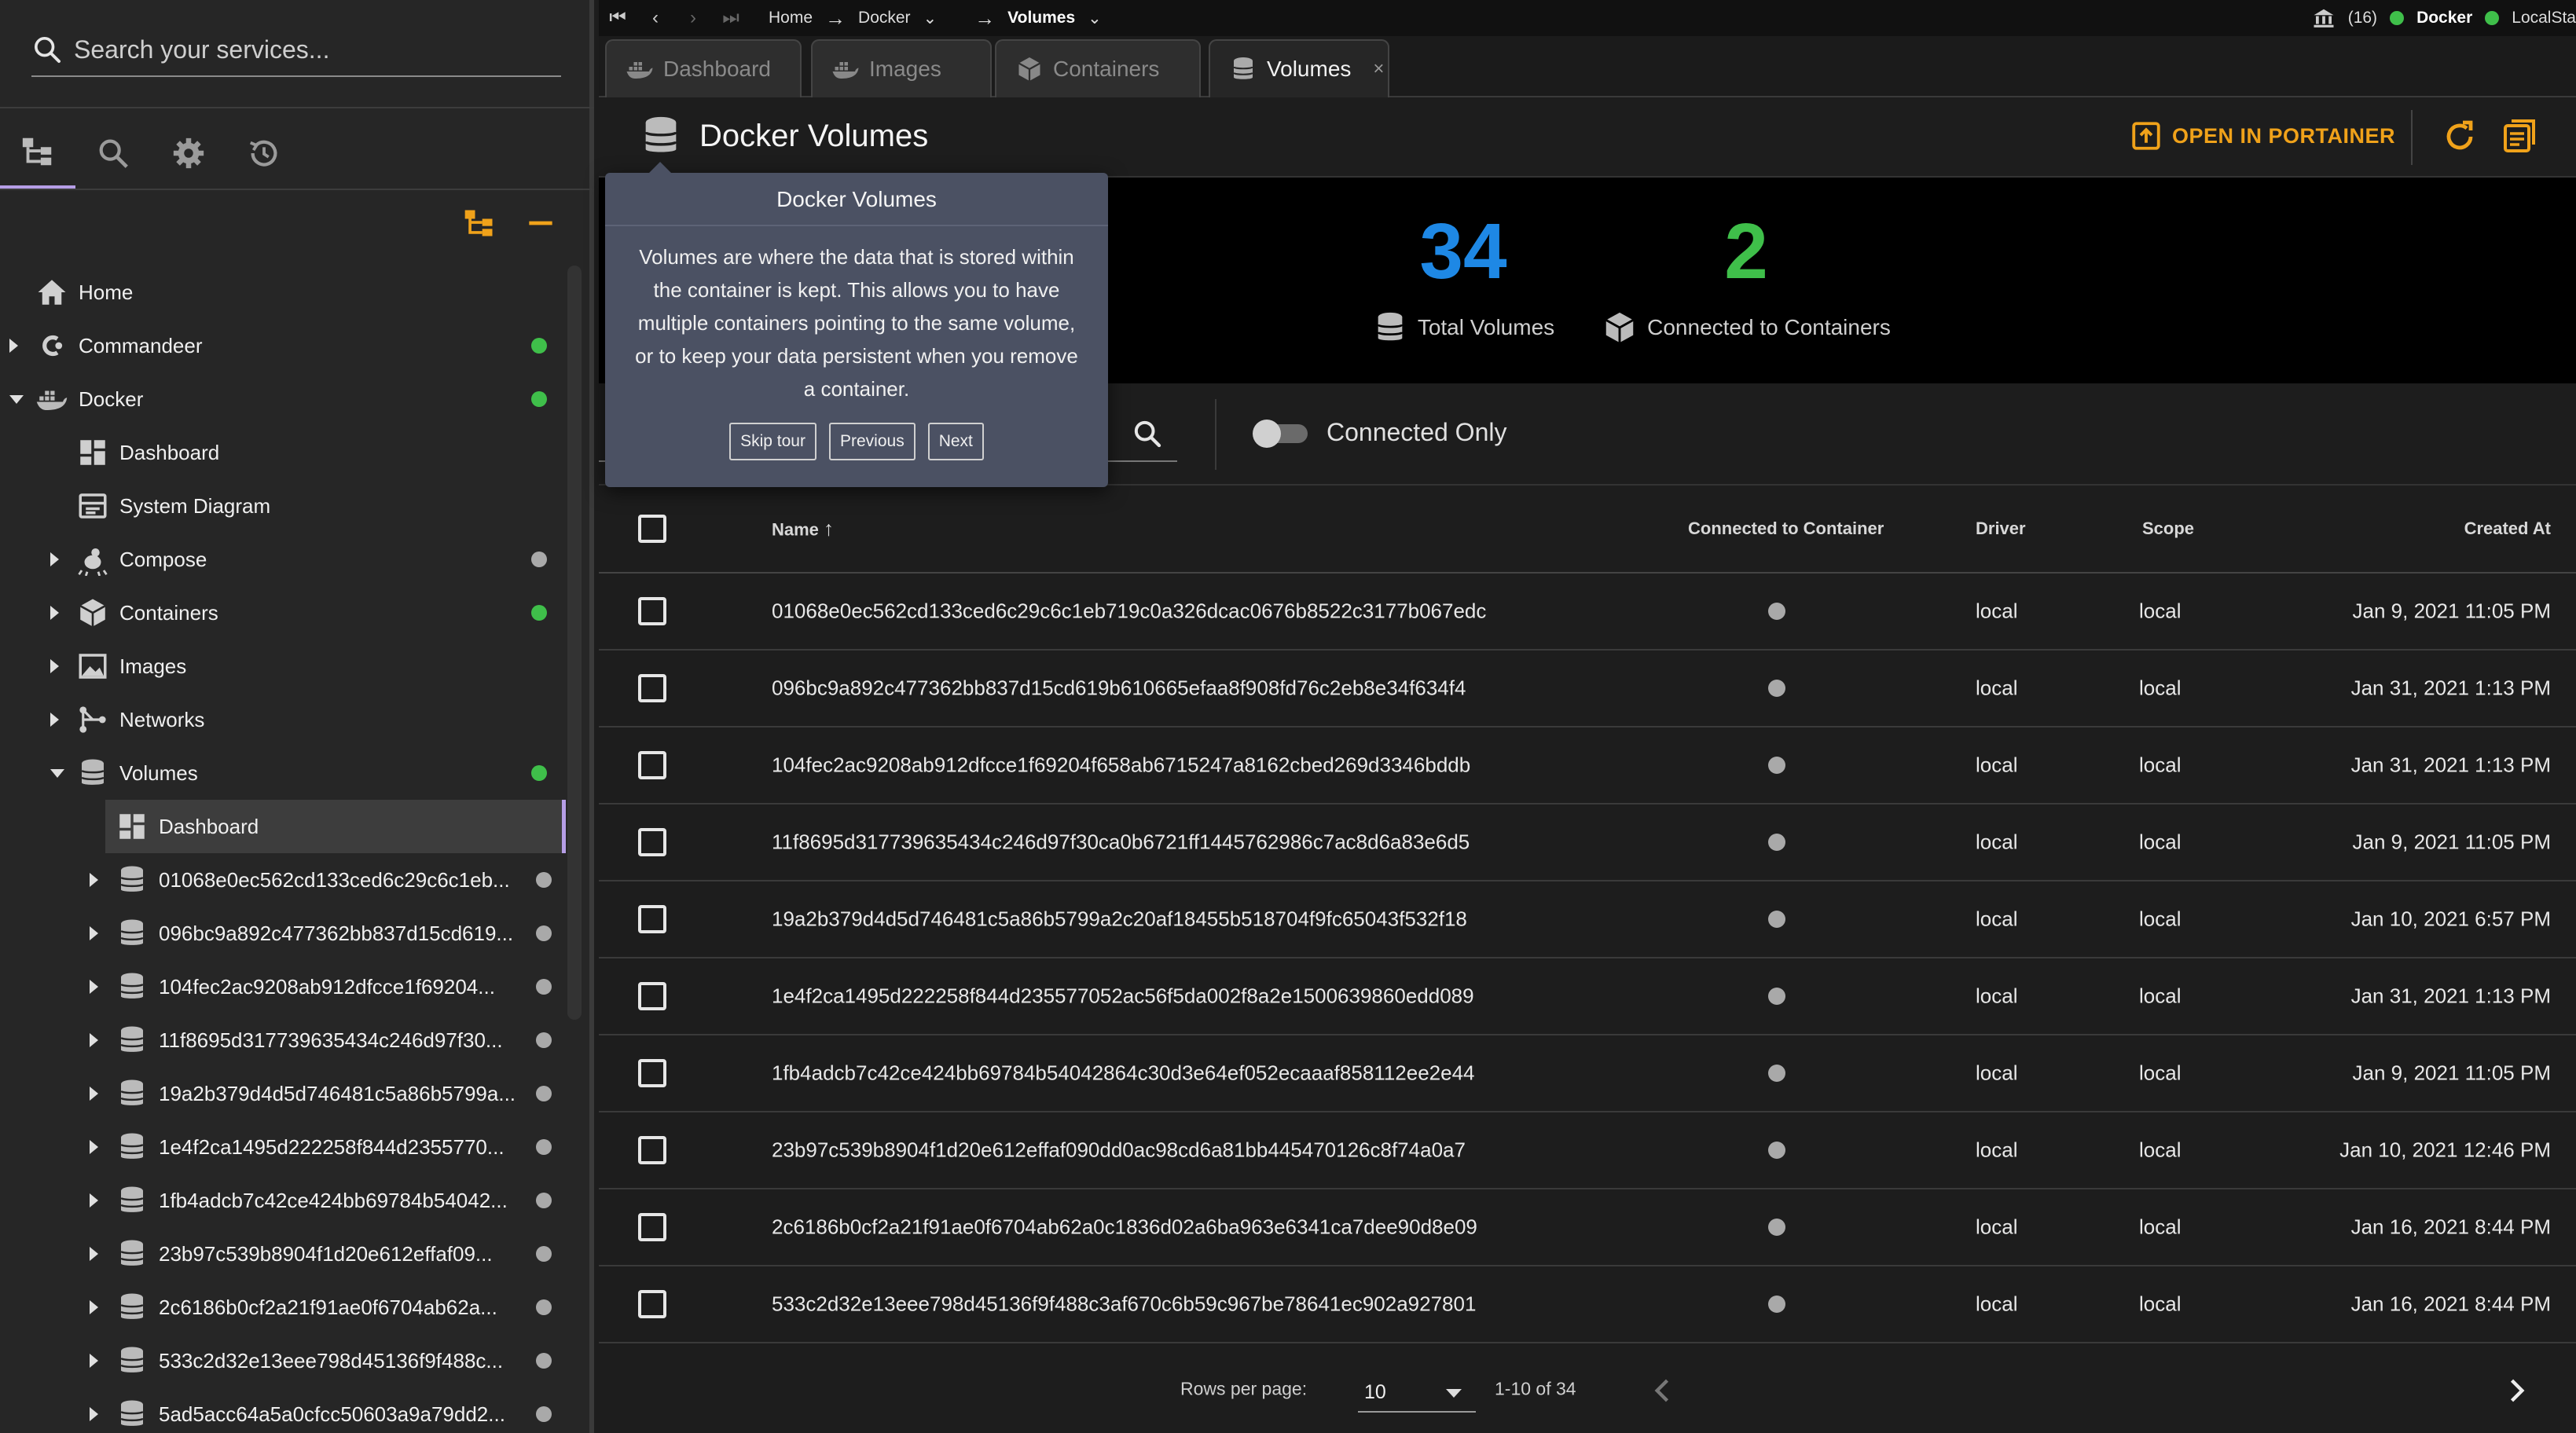 The height and width of the screenshot is (1433, 2576). Describe the element at coordinates (1299, 68) in the screenshot. I see `tab-volumes: Volumes ×` at that location.